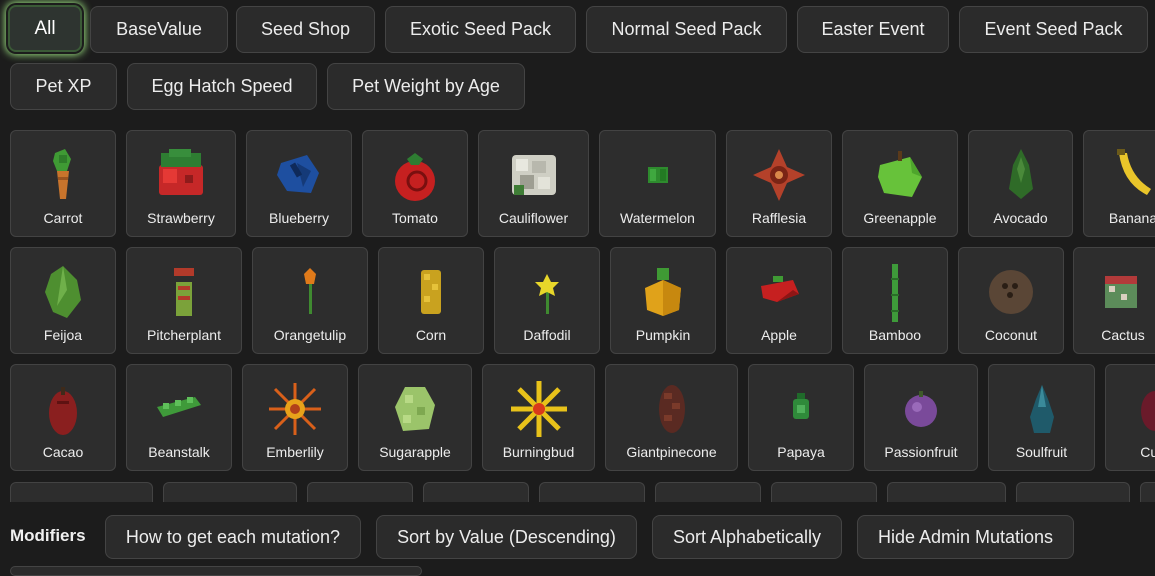 This screenshot has width=1155, height=576. Describe the element at coordinates (533, 175) in the screenshot. I see `cauliflower-icon` at that location.